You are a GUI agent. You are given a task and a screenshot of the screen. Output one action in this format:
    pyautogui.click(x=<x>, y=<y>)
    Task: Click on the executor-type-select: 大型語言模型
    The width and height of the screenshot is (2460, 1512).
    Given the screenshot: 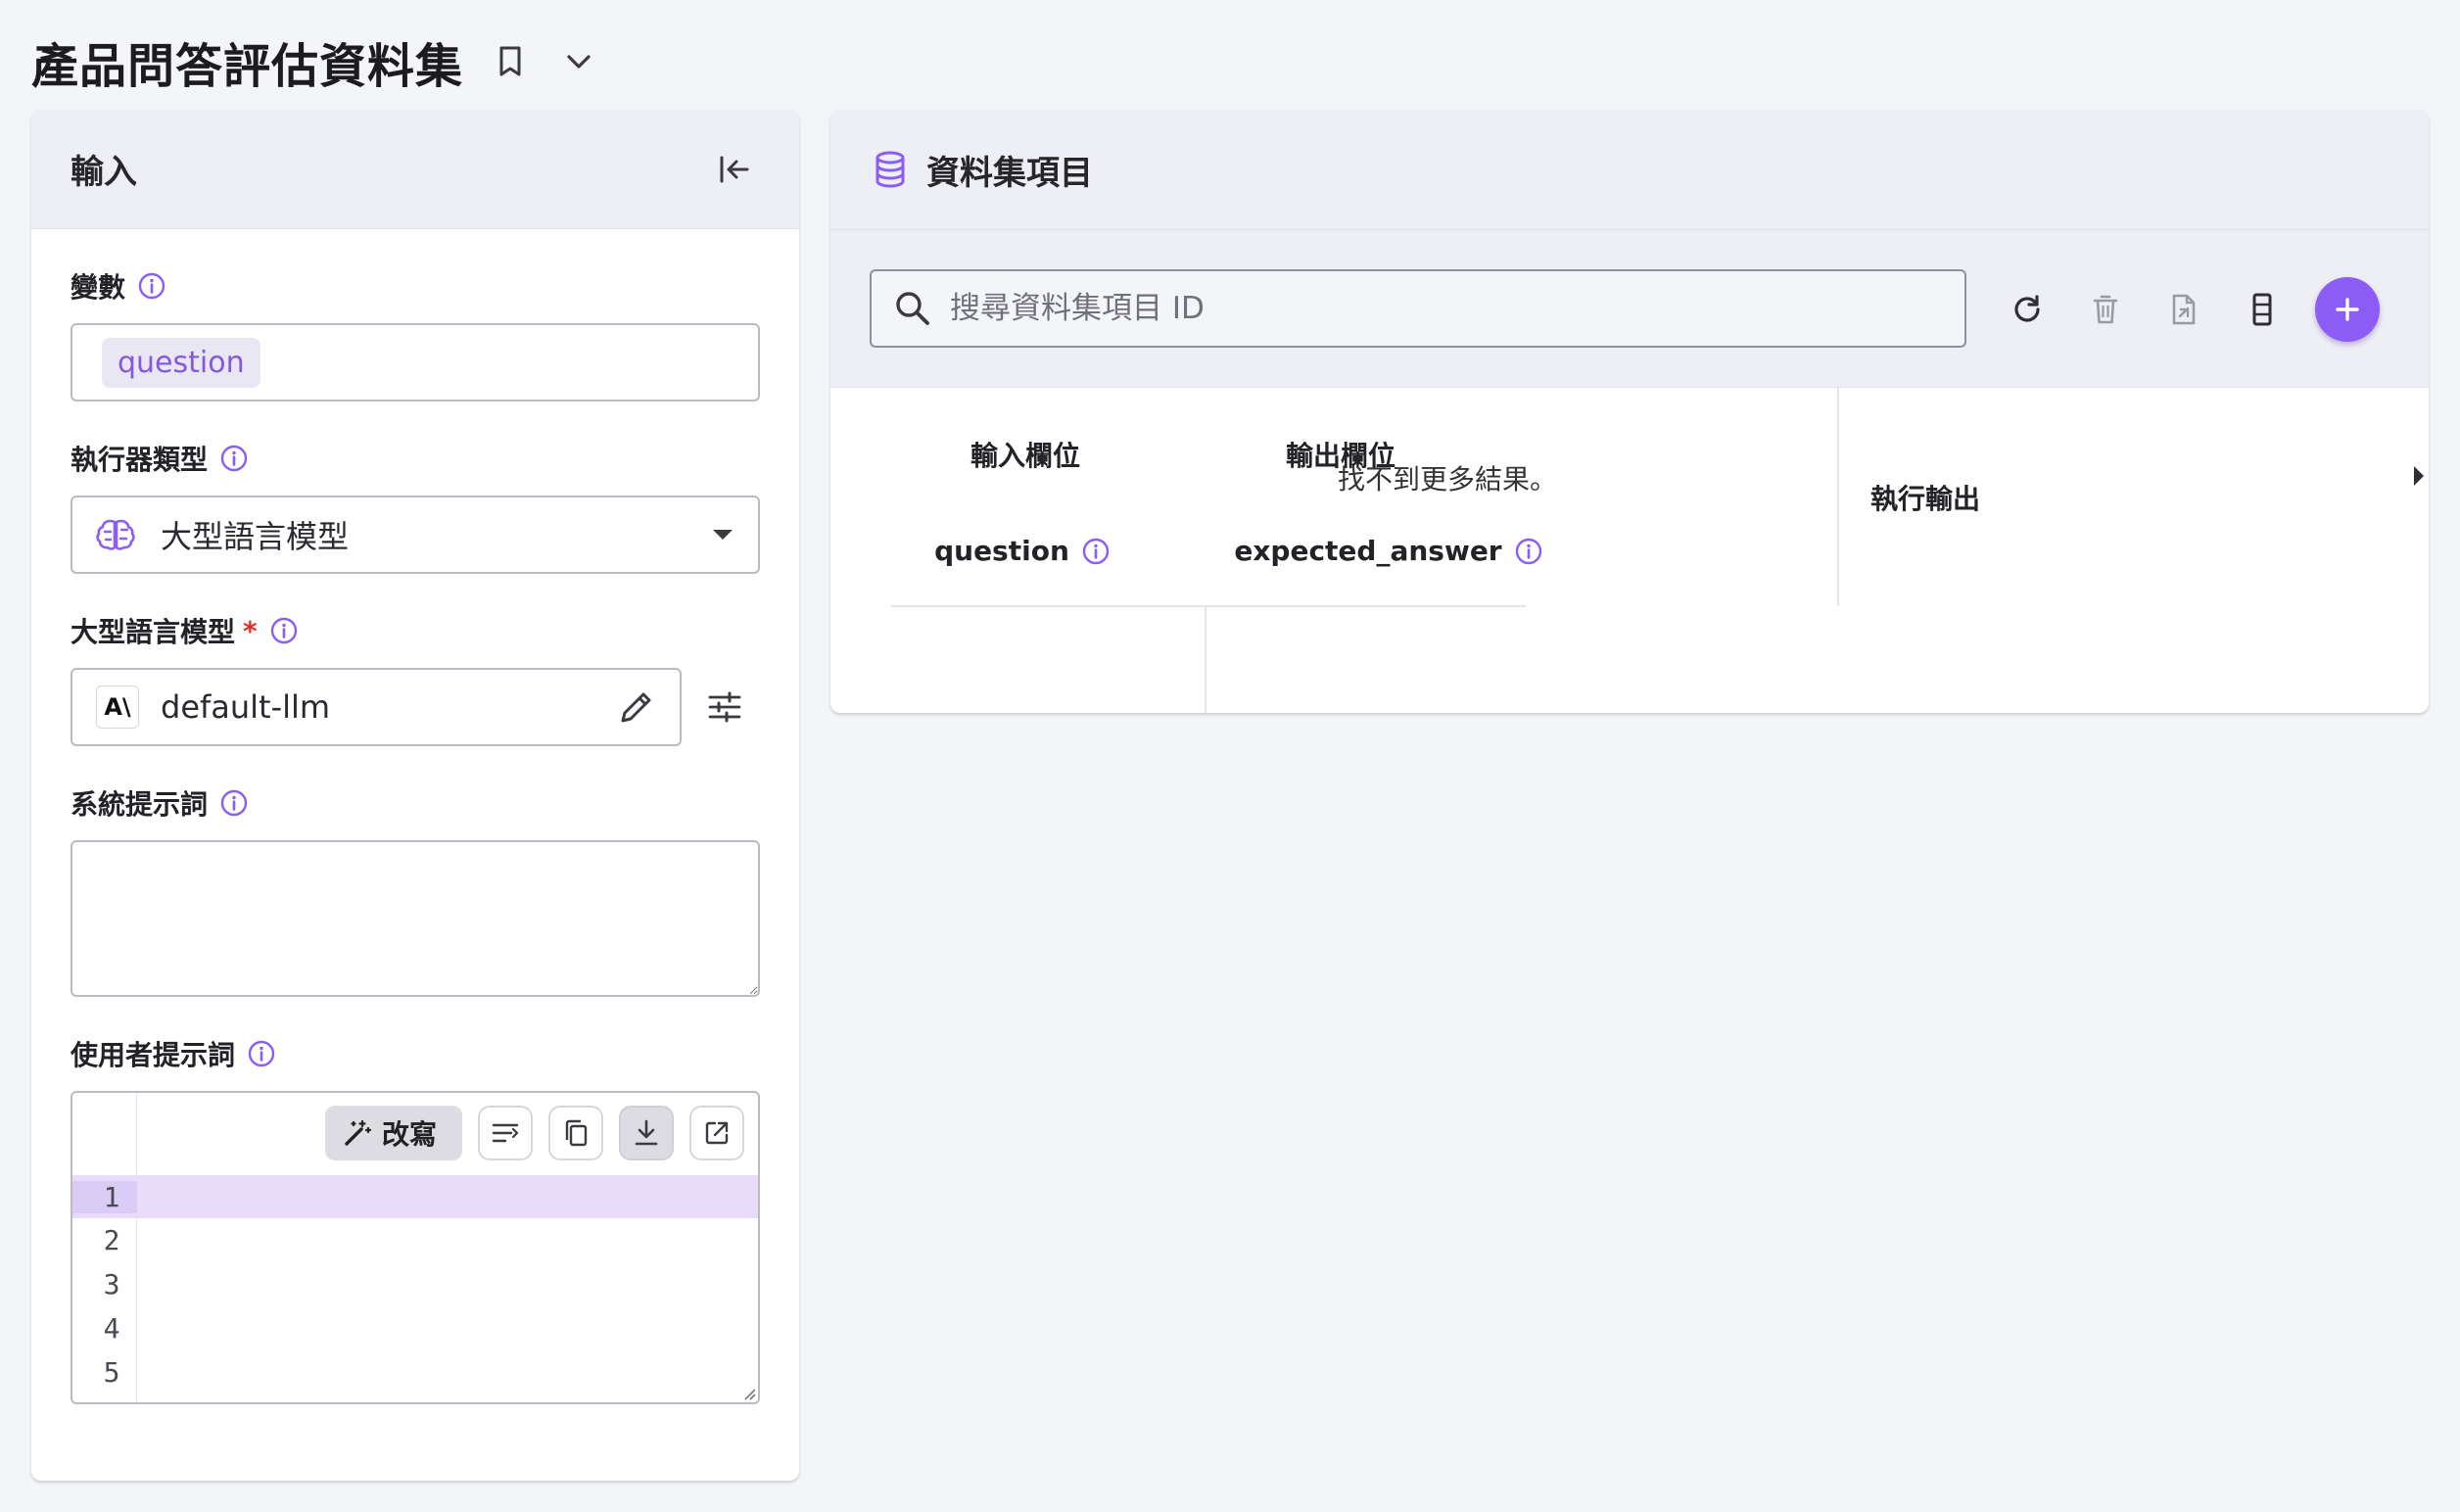 What is the action you would take?
    pyautogui.click(x=415, y=535)
    